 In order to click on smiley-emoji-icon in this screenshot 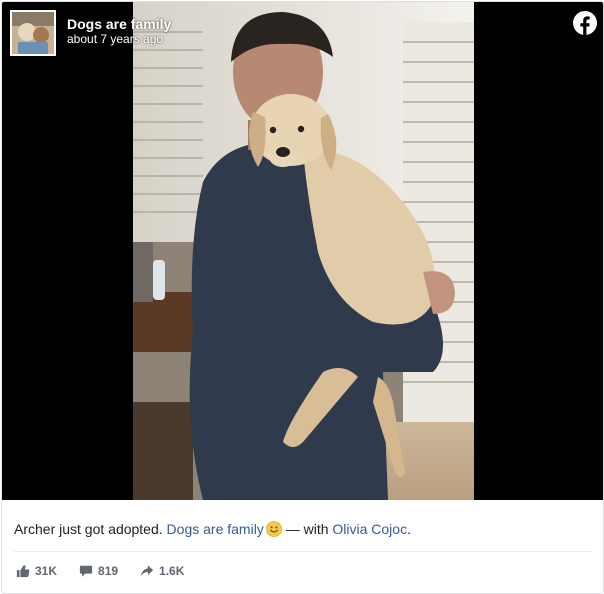, I will do `click(273, 529)`.